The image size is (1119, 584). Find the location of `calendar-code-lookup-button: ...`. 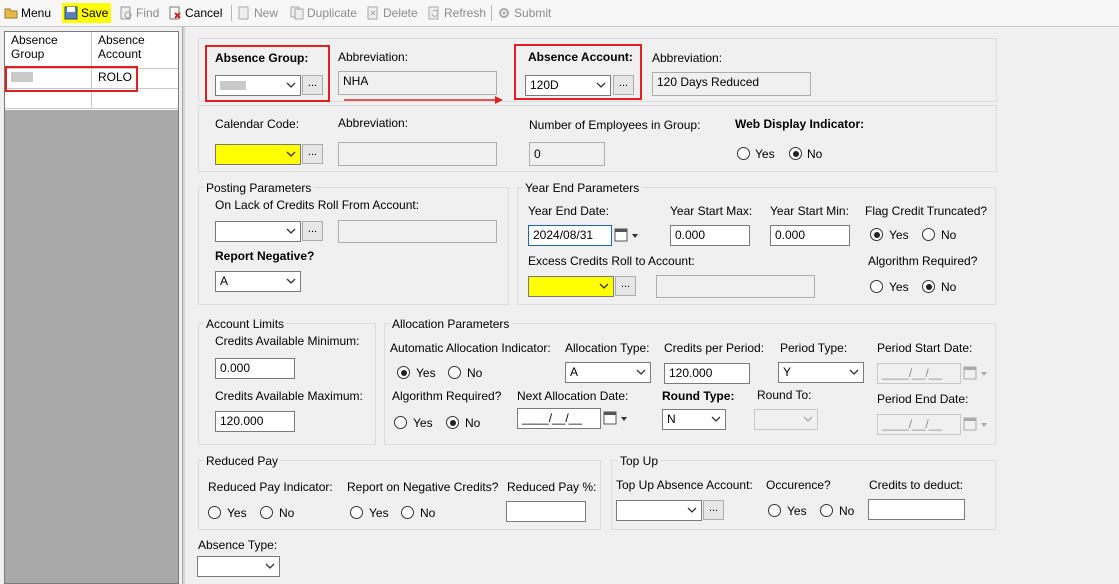

calendar-code-lookup-button: ... is located at coordinates (312, 154).